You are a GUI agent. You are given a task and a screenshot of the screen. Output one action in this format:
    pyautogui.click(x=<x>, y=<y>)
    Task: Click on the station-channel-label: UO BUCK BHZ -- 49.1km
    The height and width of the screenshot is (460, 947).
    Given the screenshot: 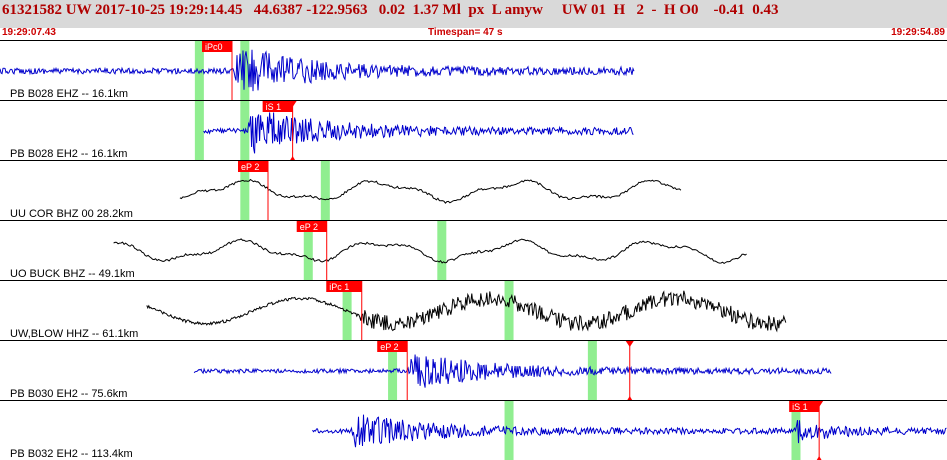 What is the action you would take?
    pyautogui.click(x=72, y=274)
    